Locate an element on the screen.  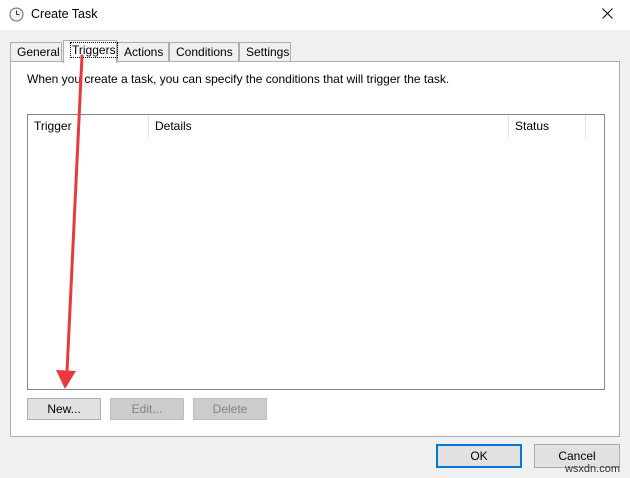
column-header-status: Status is located at coordinates (547, 126).